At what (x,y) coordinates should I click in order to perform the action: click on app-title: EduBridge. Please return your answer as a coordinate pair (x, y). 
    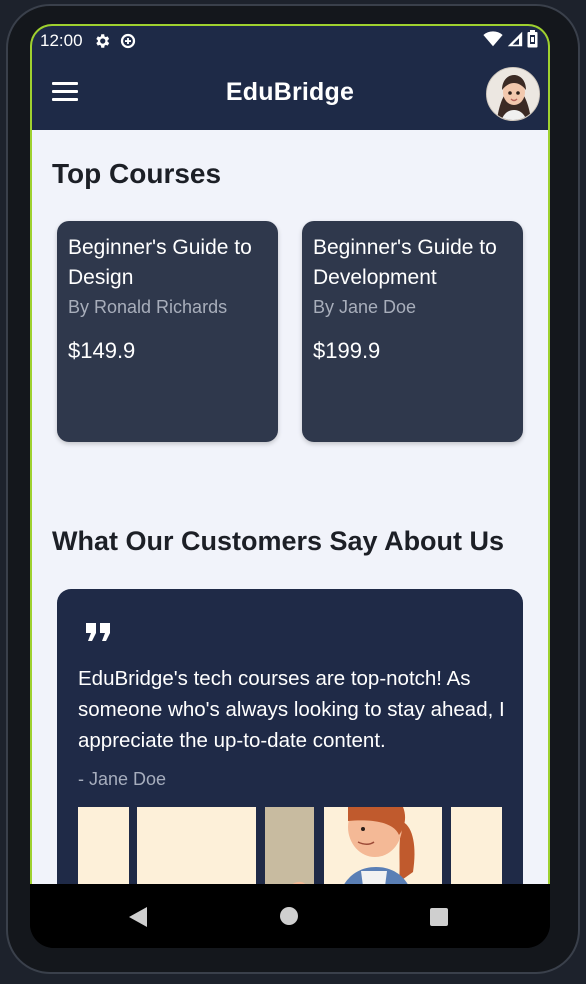
    Looking at the image, I should click on (290, 92).